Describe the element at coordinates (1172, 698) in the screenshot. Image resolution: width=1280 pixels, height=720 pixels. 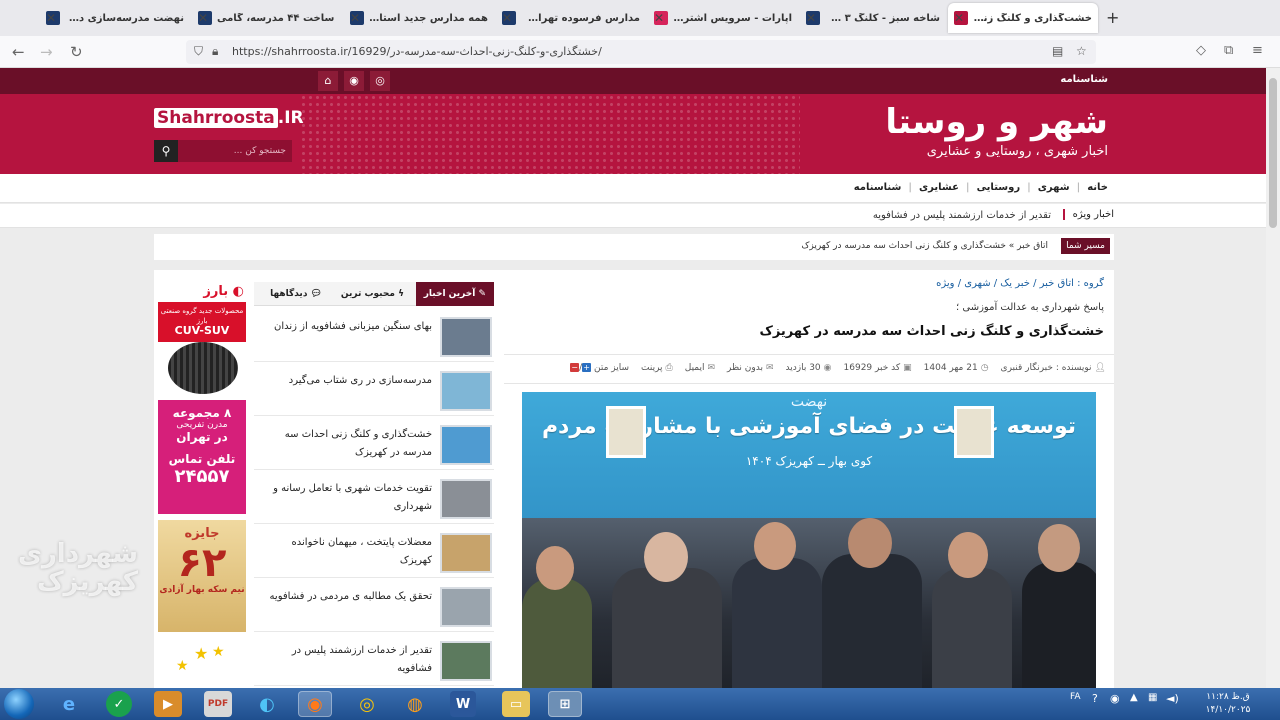
I see `volume-icon: ◄)` at that location.